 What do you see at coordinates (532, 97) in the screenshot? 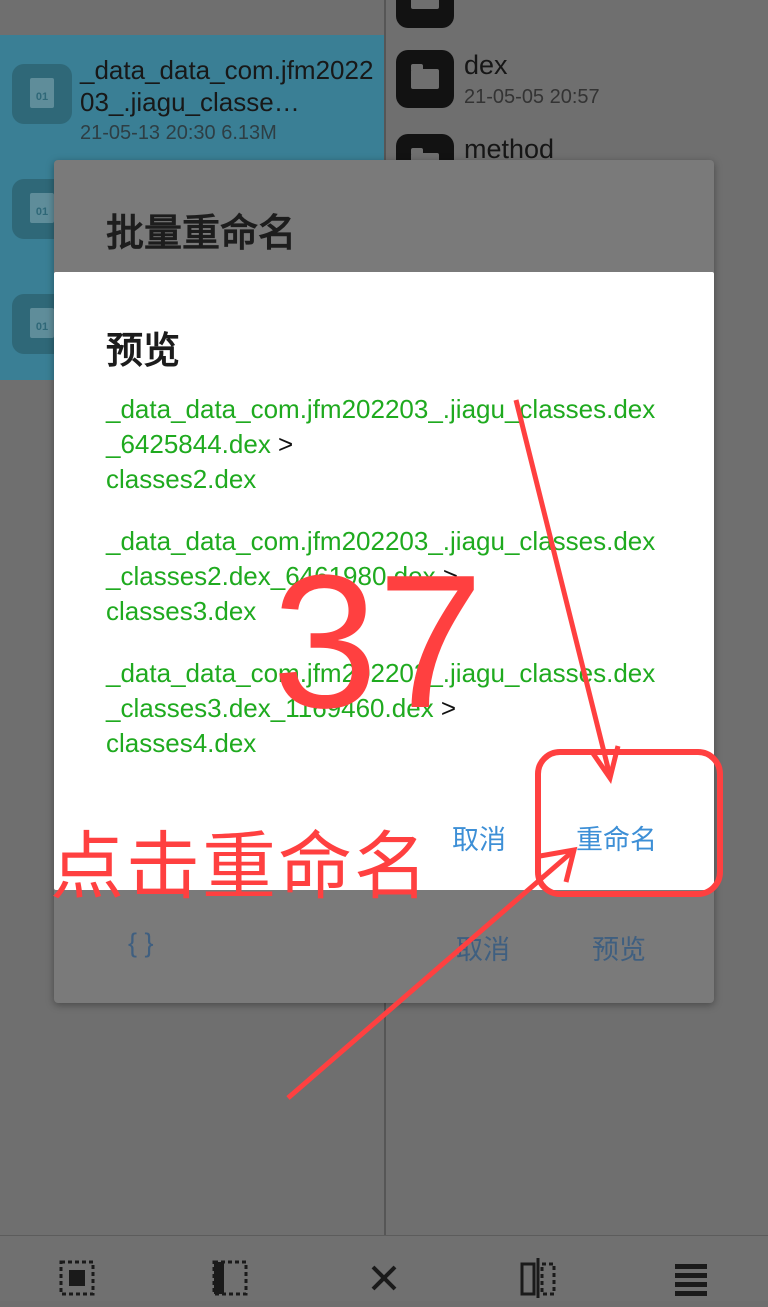
I see `folder-meta: 21-05-05 20:57` at bounding box center [532, 97].